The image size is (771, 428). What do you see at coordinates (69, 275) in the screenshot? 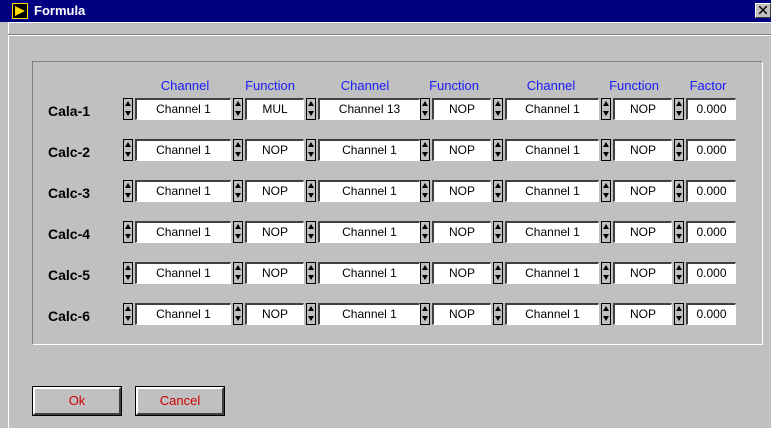
I see `row-label: Calc-5` at bounding box center [69, 275].